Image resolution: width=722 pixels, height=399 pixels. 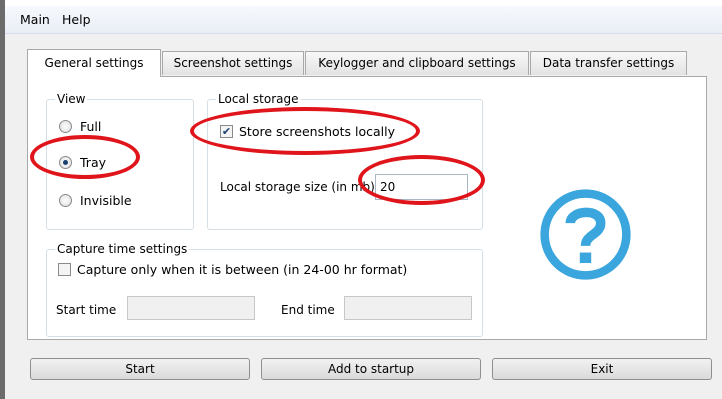 I want to click on question-circle-icon, so click(x=585, y=234).